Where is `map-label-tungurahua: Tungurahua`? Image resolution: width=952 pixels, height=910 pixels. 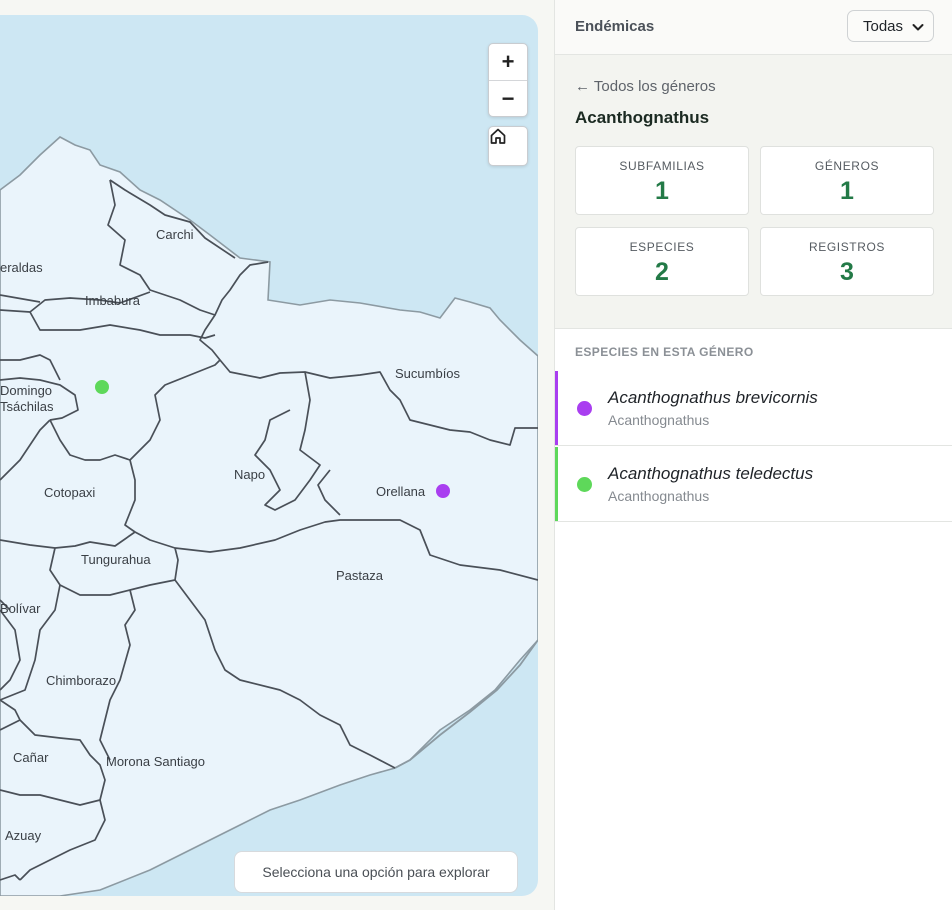
map-label-tungurahua: Tungurahua is located at coordinates (116, 559).